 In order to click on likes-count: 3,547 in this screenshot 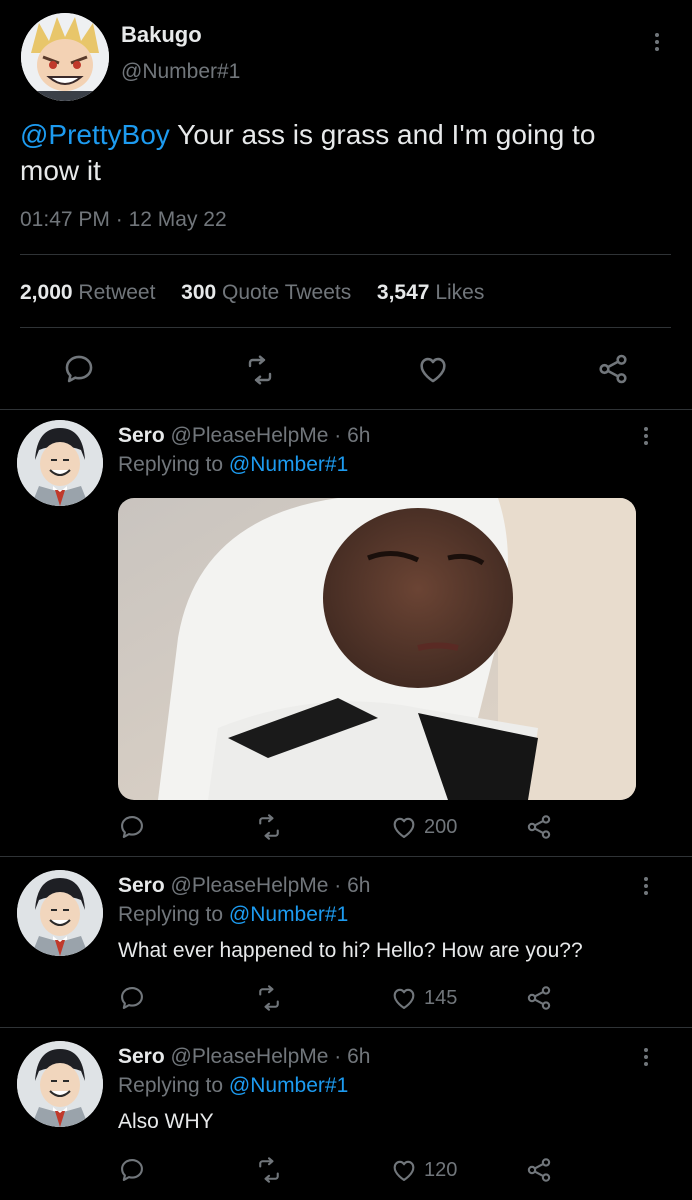, I will do `click(403, 292)`.